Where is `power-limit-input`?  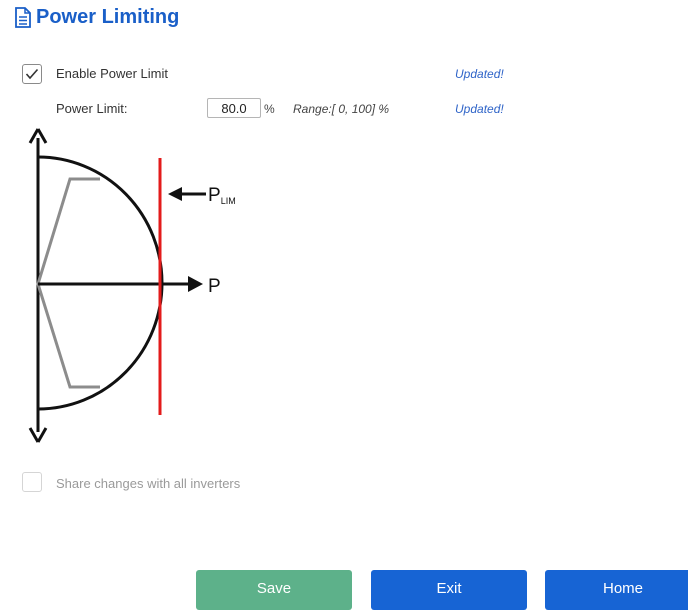
power-limit-input is located at coordinates (234, 108).